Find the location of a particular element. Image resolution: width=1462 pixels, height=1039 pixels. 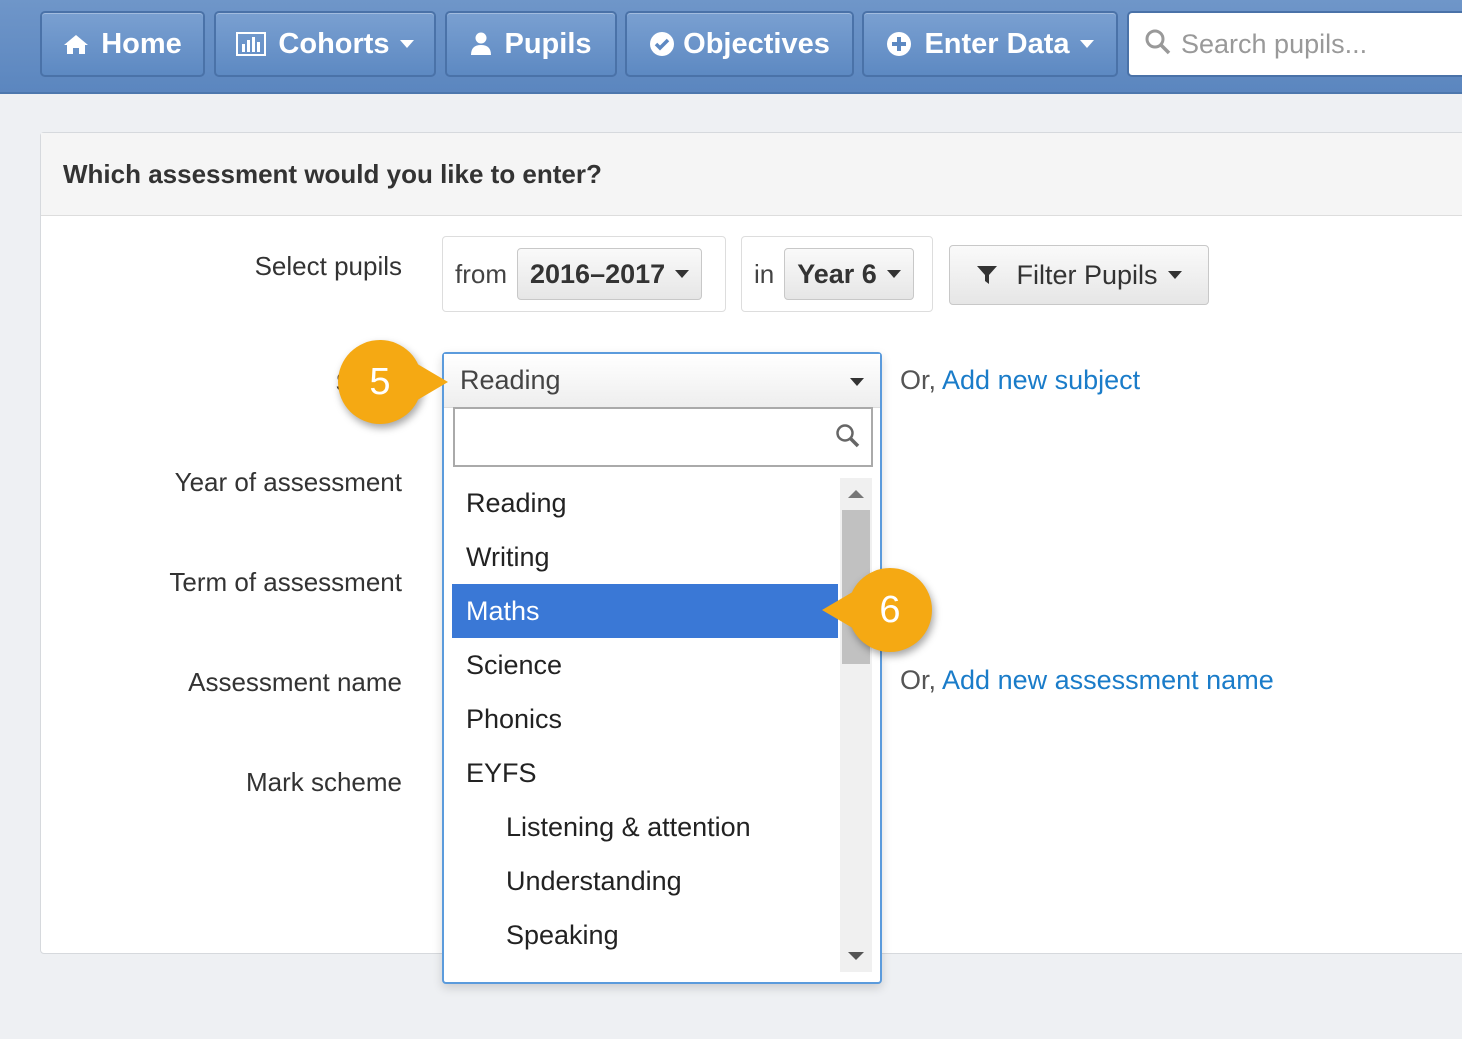

year-of-assessment-label: Year of assessment is located at coordinates (288, 482).